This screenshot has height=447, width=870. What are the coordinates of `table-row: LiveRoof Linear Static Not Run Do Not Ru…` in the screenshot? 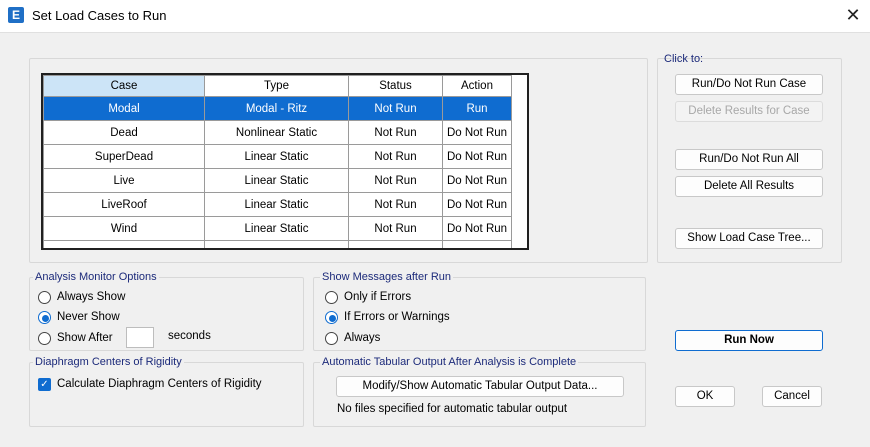 It's located at (277, 204).